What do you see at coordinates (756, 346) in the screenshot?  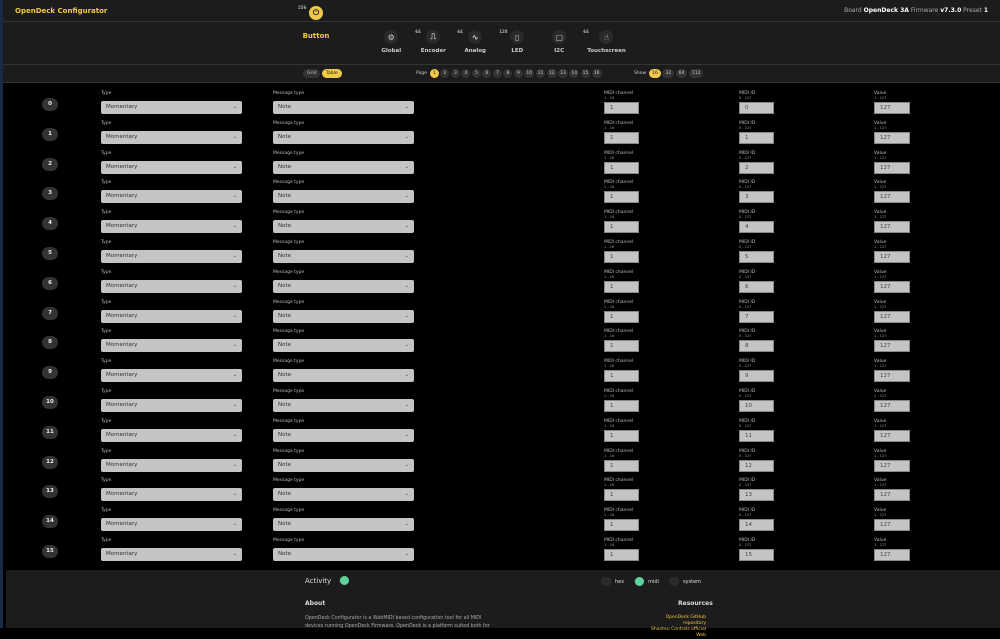 I see `midi-id-input: 8` at bounding box center [756, 346].